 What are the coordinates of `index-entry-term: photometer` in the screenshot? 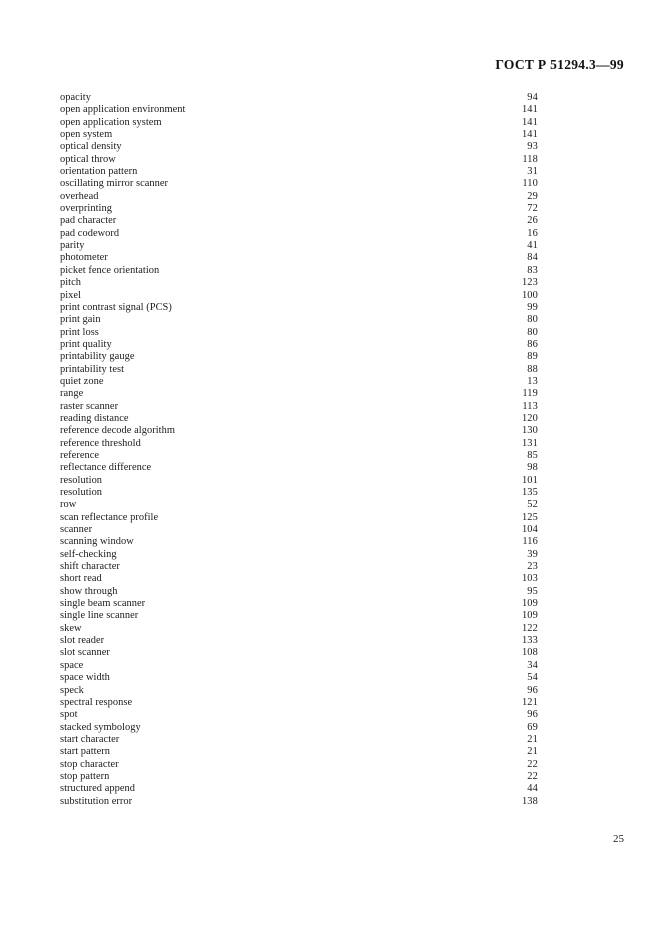 It's located at (84, 258).